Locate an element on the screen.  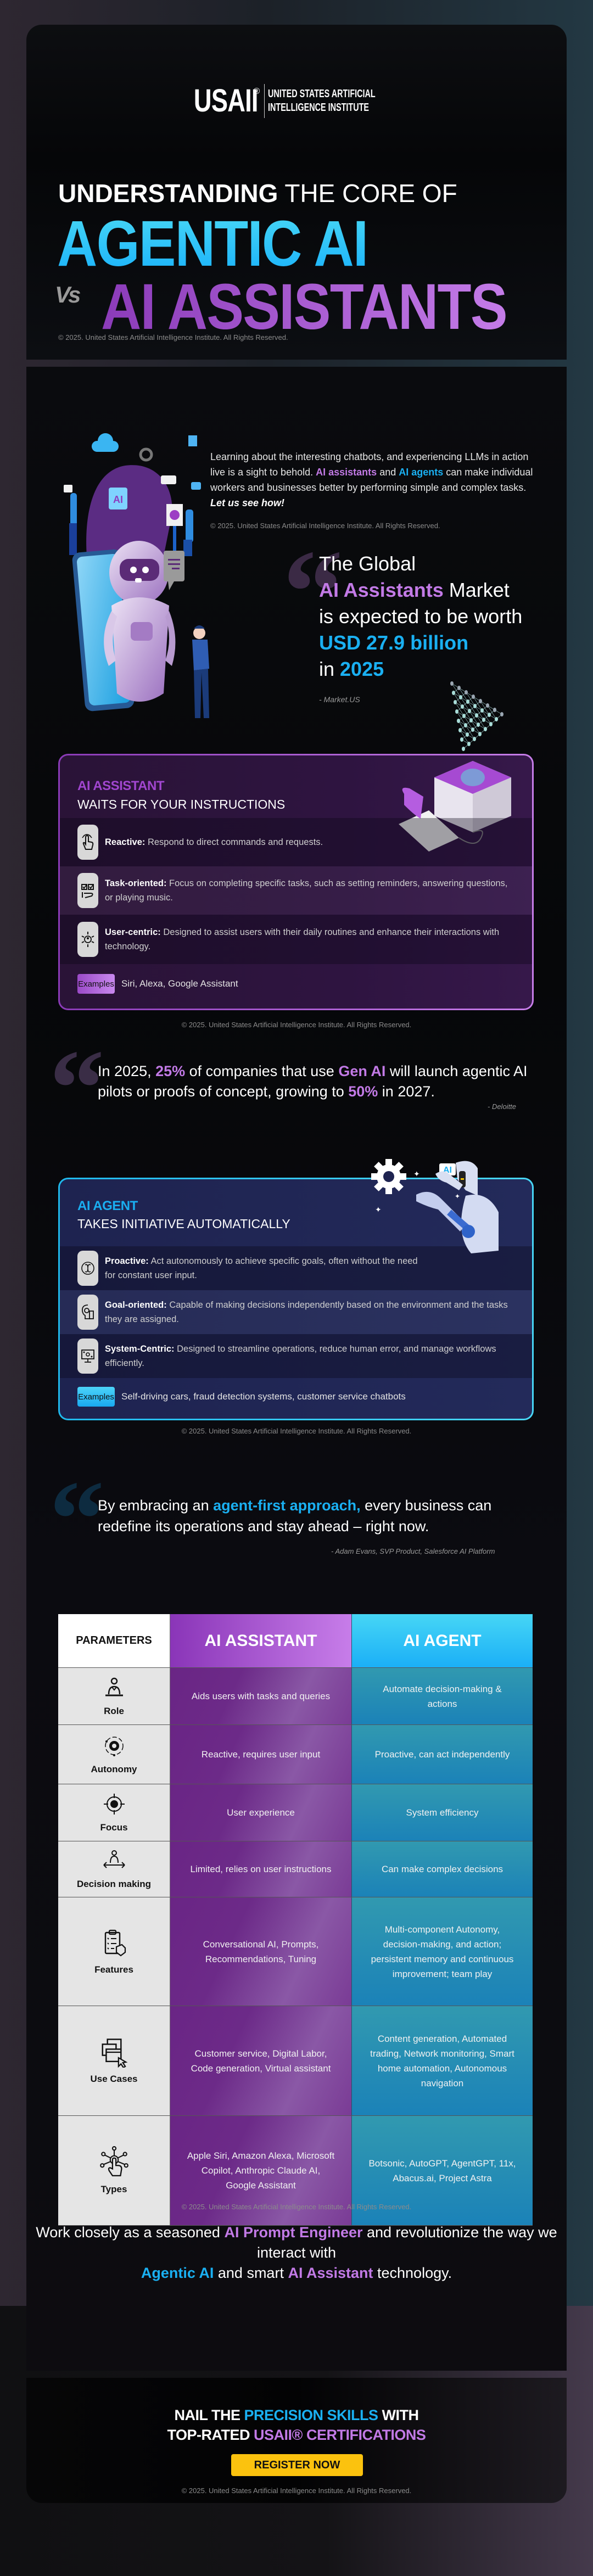
highlight-precision-skills: PRECISION SKILLS is located at coordinates (311, 2415).